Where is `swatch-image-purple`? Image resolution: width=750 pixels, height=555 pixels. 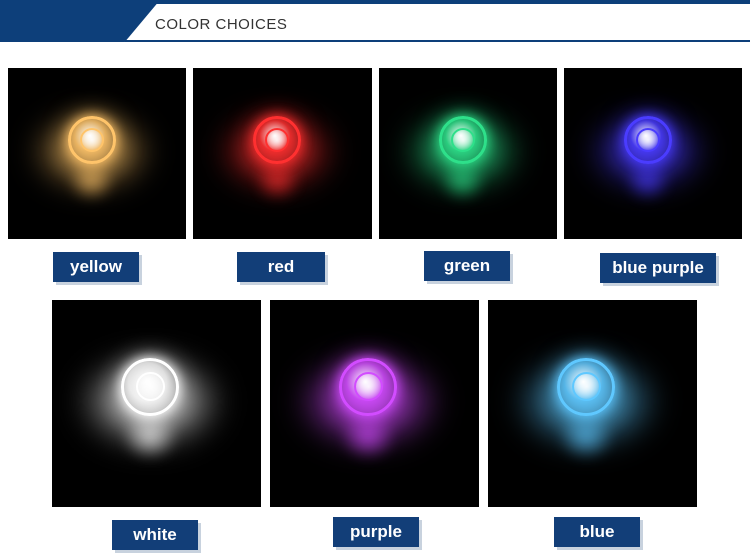
swatch-image-purple is located at coordinates (374, 403).